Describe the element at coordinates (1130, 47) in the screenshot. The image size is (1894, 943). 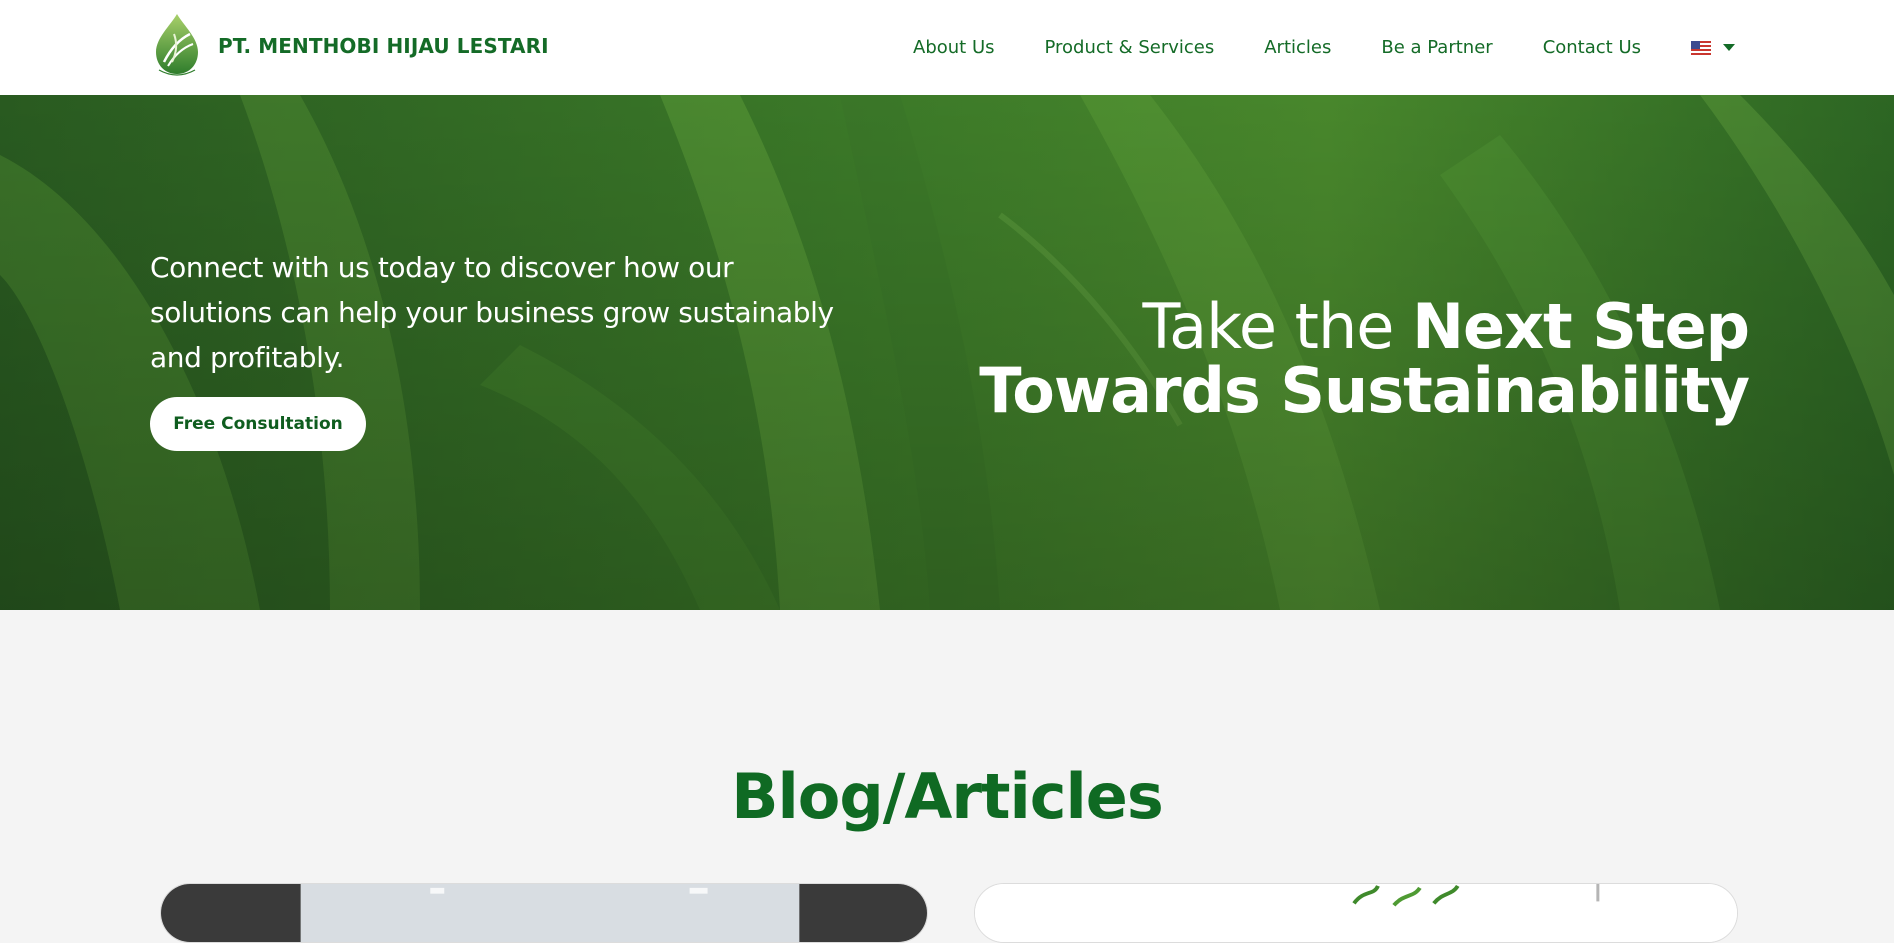
I see `nav-product-services: Product & Services` at that location.